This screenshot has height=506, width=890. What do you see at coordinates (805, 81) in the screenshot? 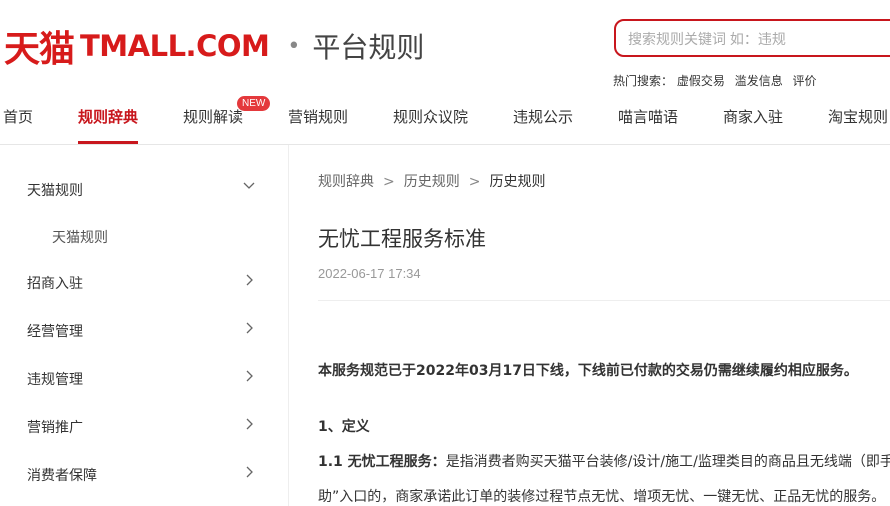
I see `hot-link-review: 评价` at bounding box center [805, 81].